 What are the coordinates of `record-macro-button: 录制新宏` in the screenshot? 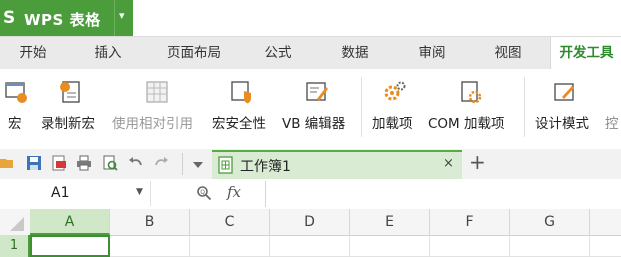 It's located at (71, 109).